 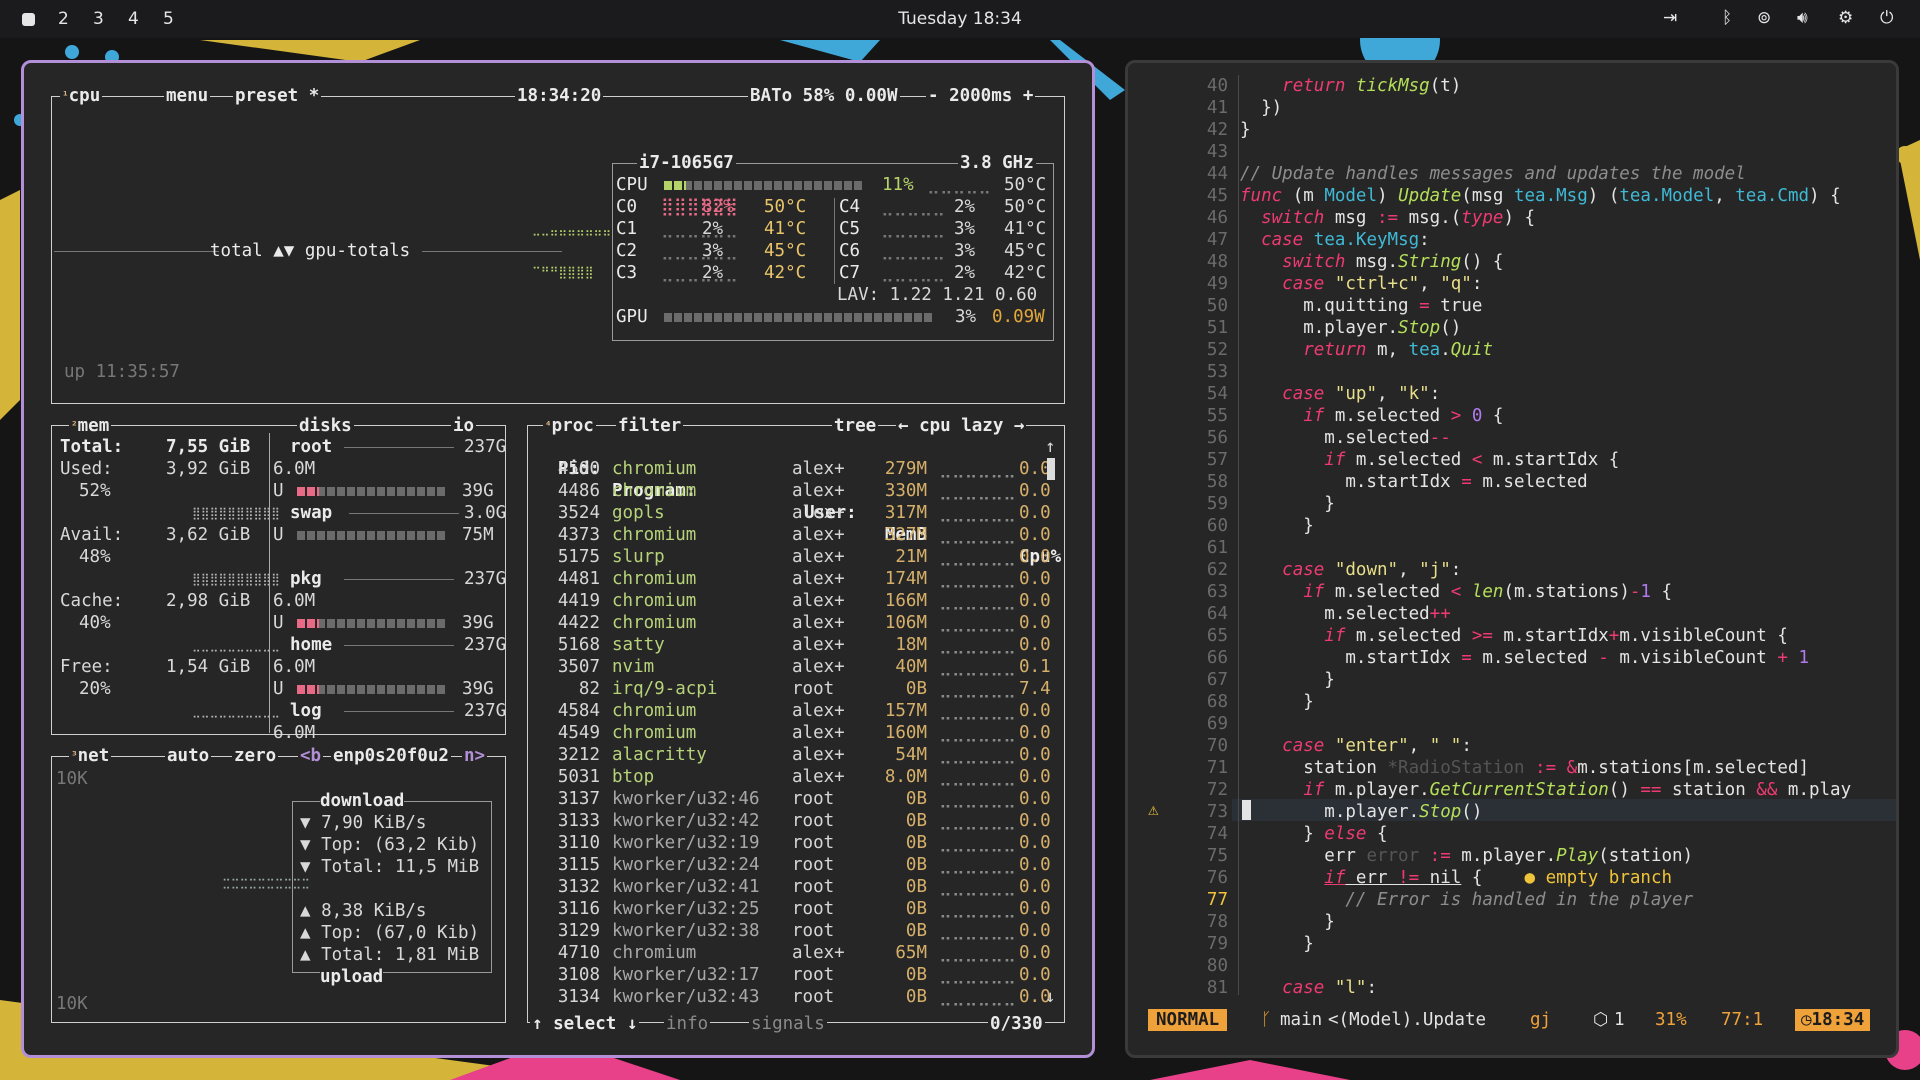 What do you see at coordinates (188, 756) in the screenshot?
I see `net-auto-toggle: auto` at bounding box center [188, 756].